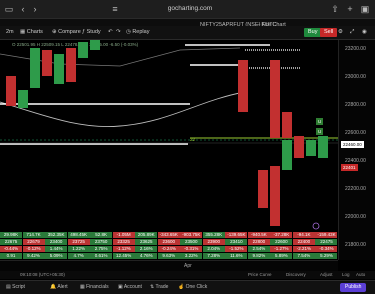  I want to click on tab-label: Account, so click(132, 287).